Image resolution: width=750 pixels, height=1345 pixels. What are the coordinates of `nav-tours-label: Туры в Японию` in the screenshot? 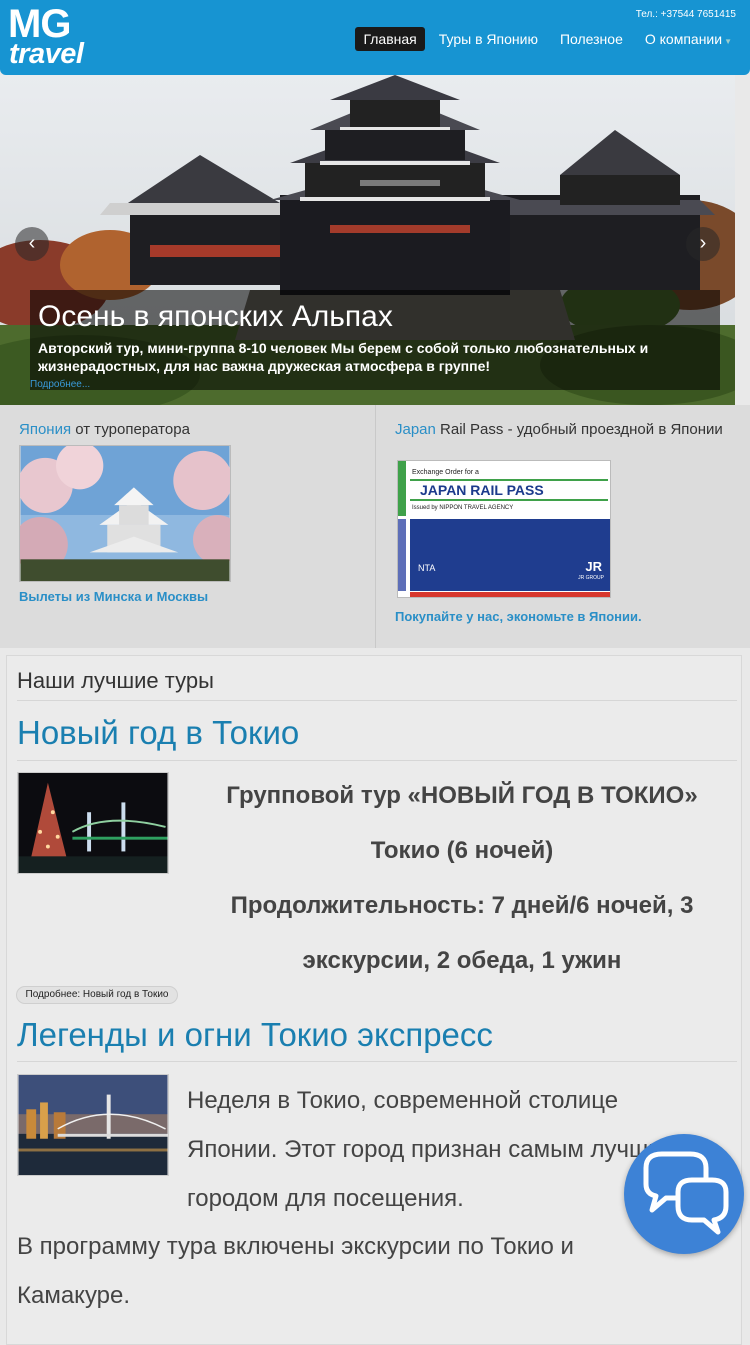 It's located at (488, 39).